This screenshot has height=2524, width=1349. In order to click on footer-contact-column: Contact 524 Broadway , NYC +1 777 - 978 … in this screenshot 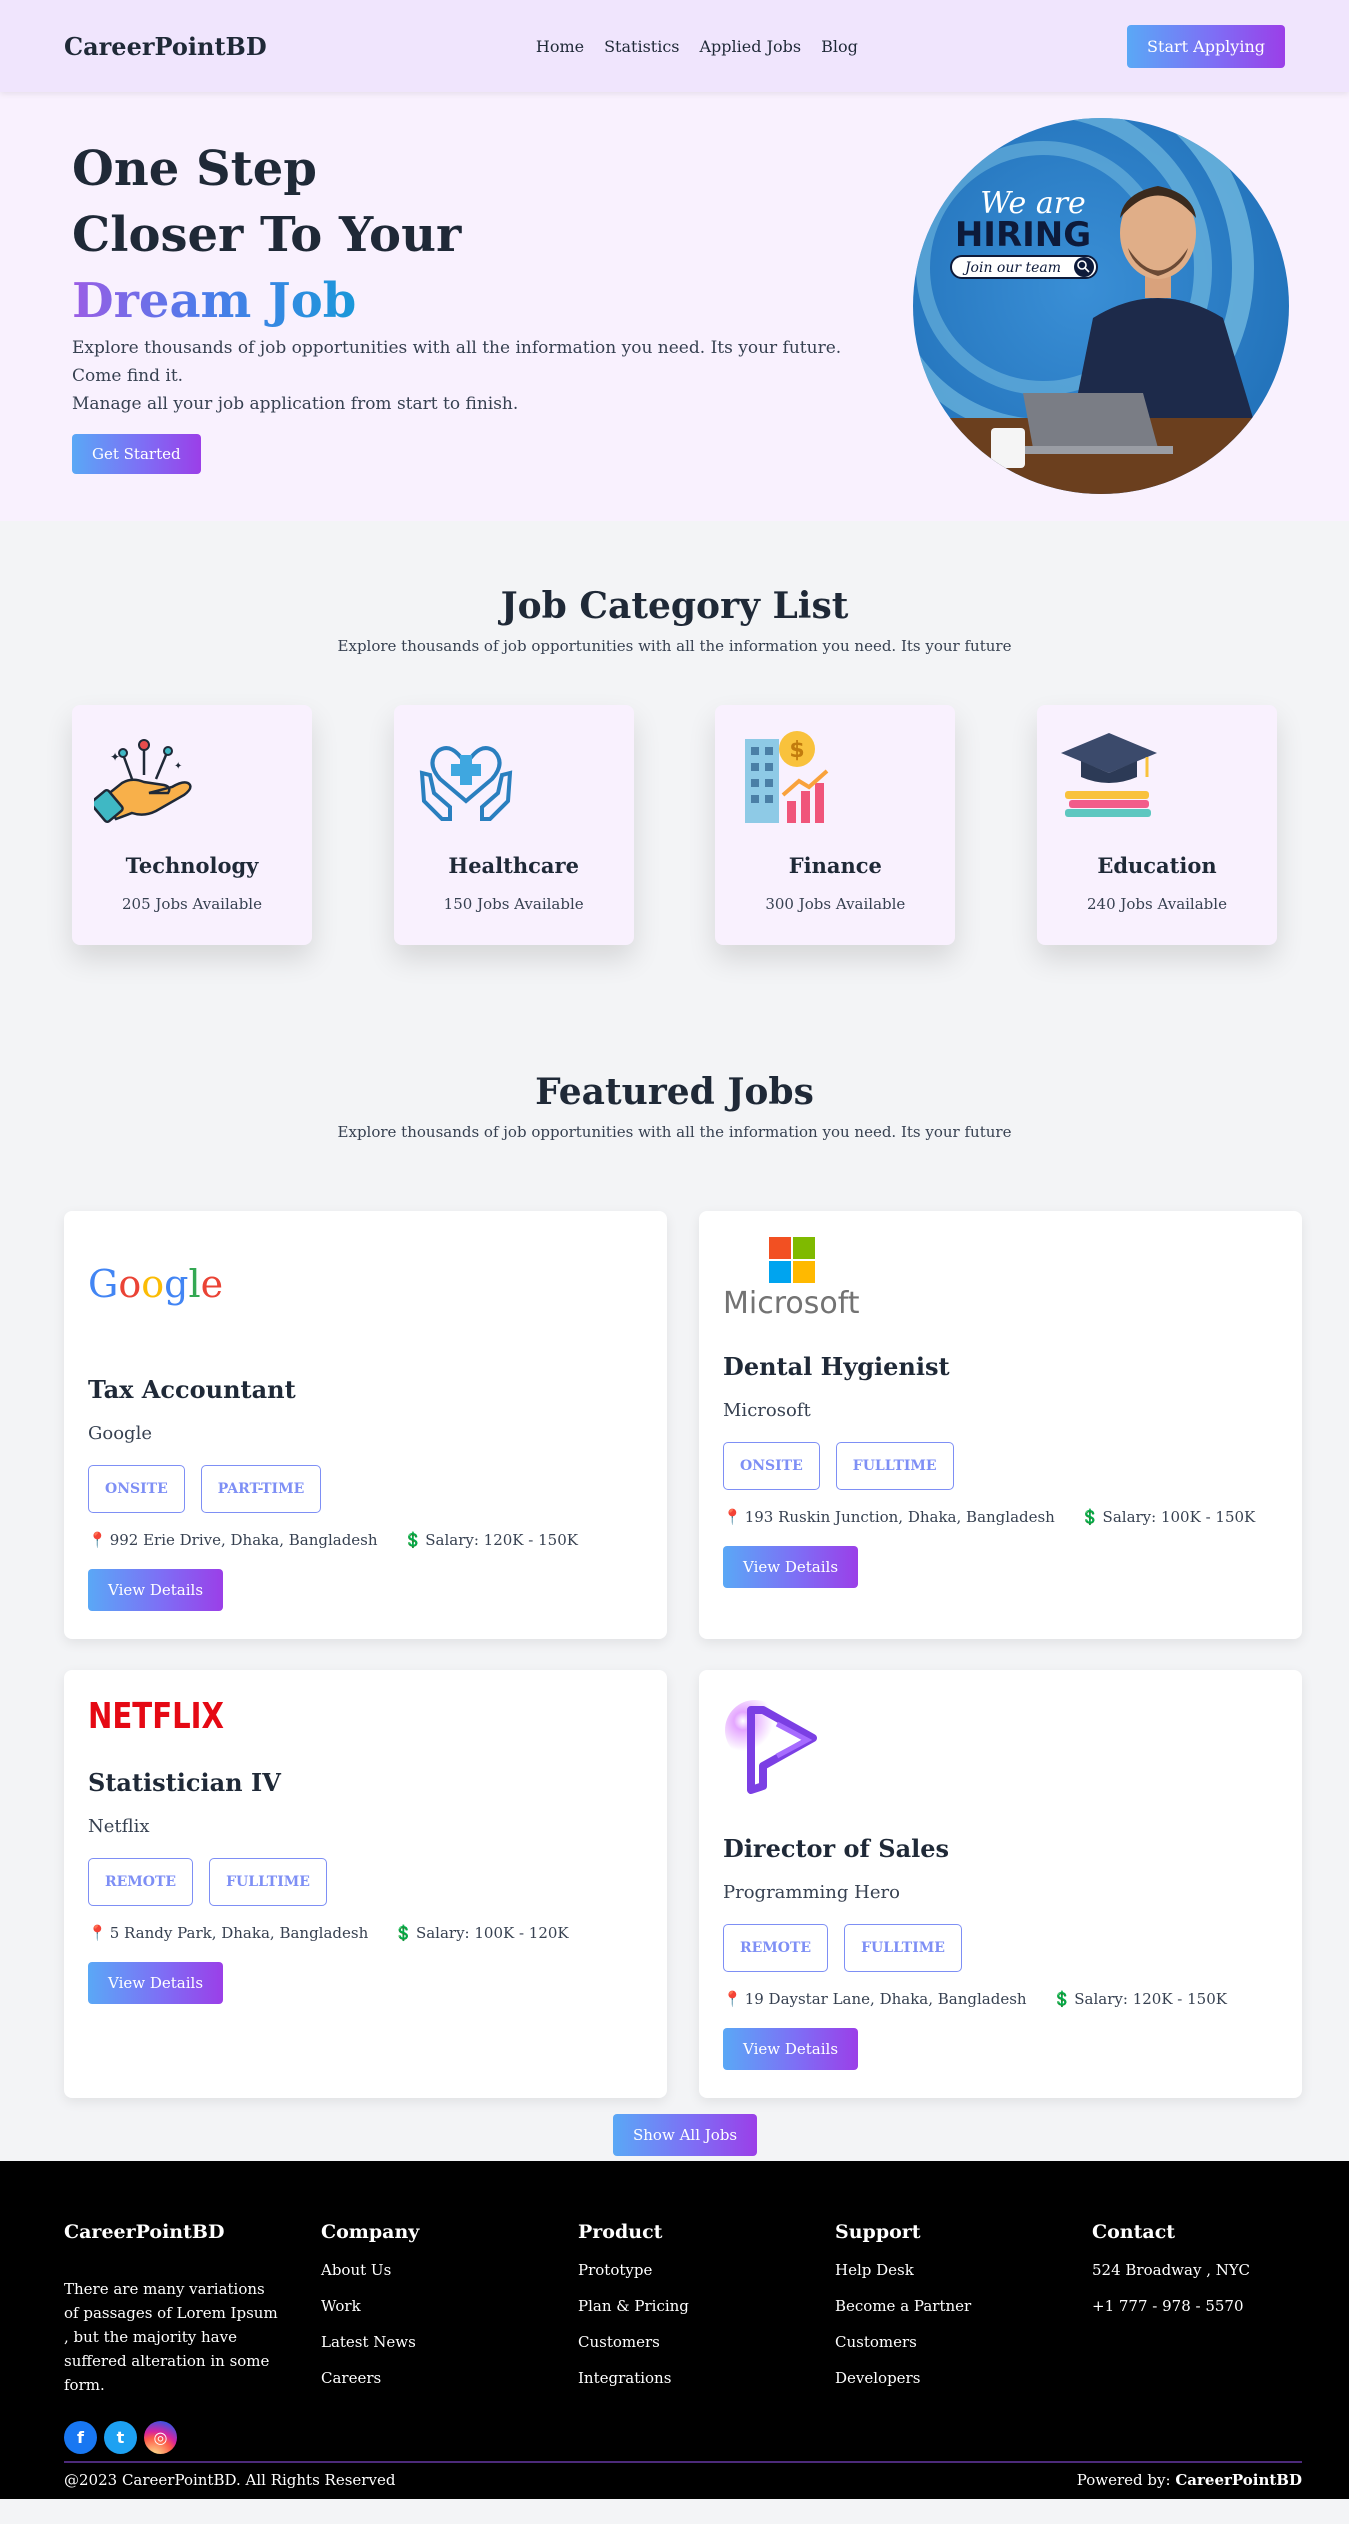, I will do `click(1171, 2268)`.